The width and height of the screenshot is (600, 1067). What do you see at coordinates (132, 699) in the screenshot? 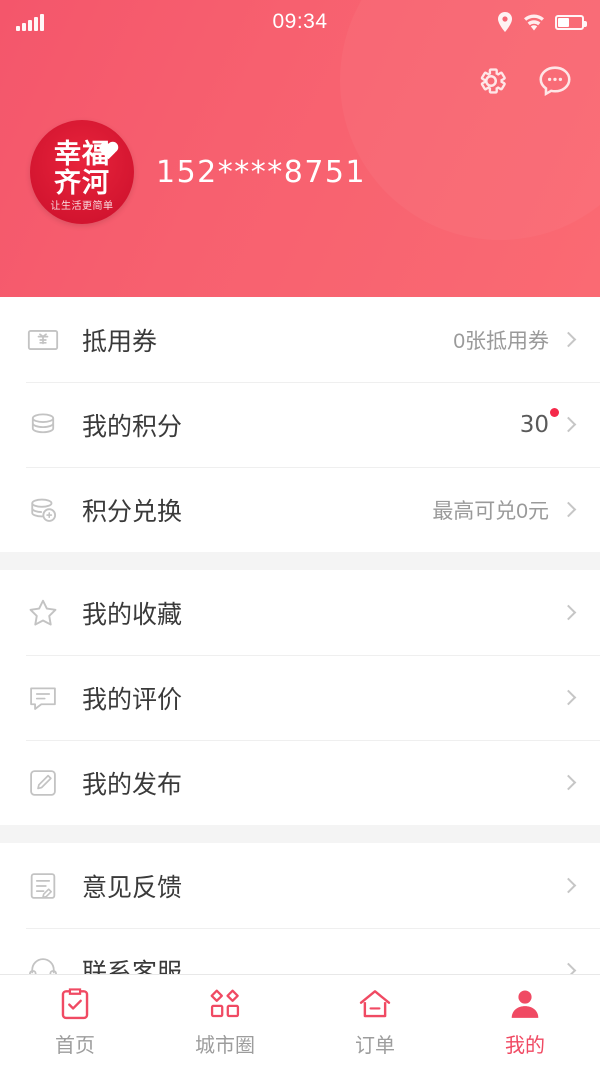
I see `menu-item-label: 我的评价` at bounding box center [132, 699].